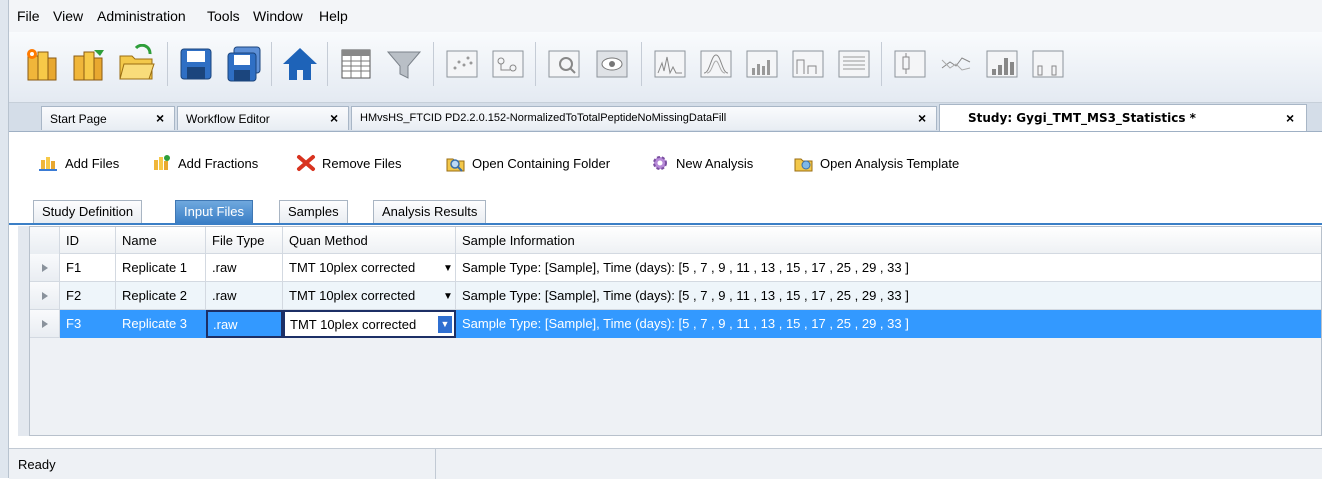  What do you see at coordinates (68, 16) in the screenshot?
I see `menu-view: View` at bounding box center [68, 16].